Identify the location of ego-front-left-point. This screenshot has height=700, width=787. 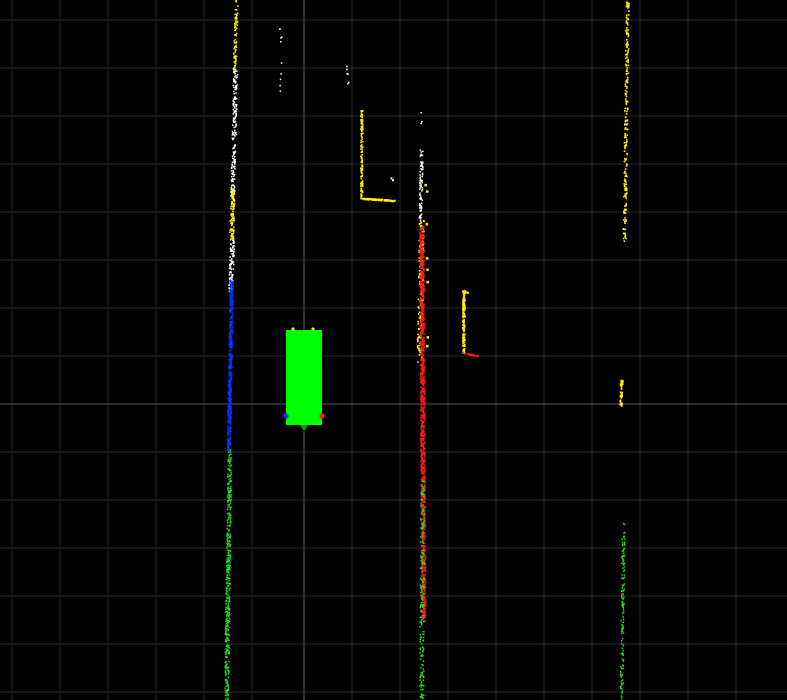
(293, 329).